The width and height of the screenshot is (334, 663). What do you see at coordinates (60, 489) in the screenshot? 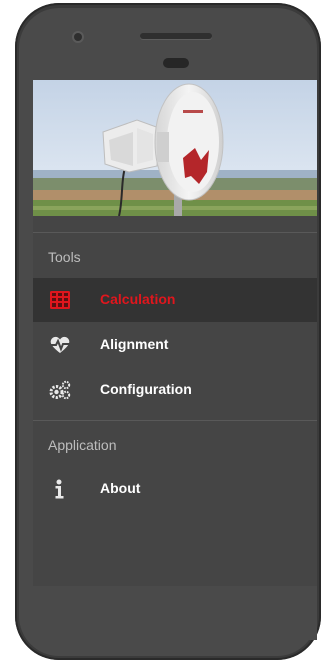
I see `info-icon` at bounding box center [60, 489].